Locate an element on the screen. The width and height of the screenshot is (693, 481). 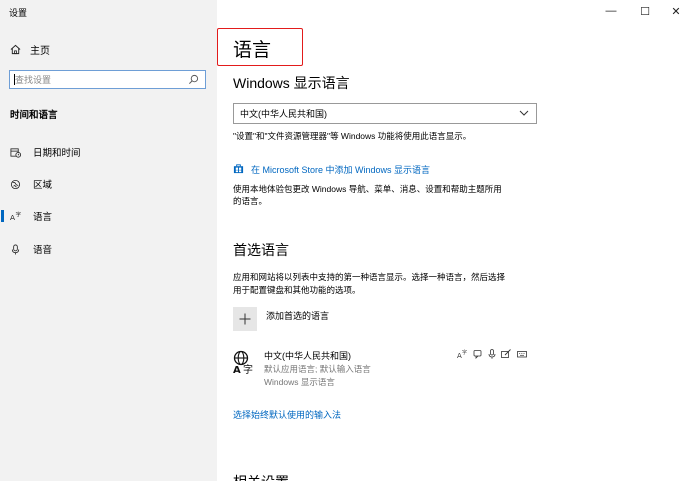
plus-icon is located at coordinates (245, 319).